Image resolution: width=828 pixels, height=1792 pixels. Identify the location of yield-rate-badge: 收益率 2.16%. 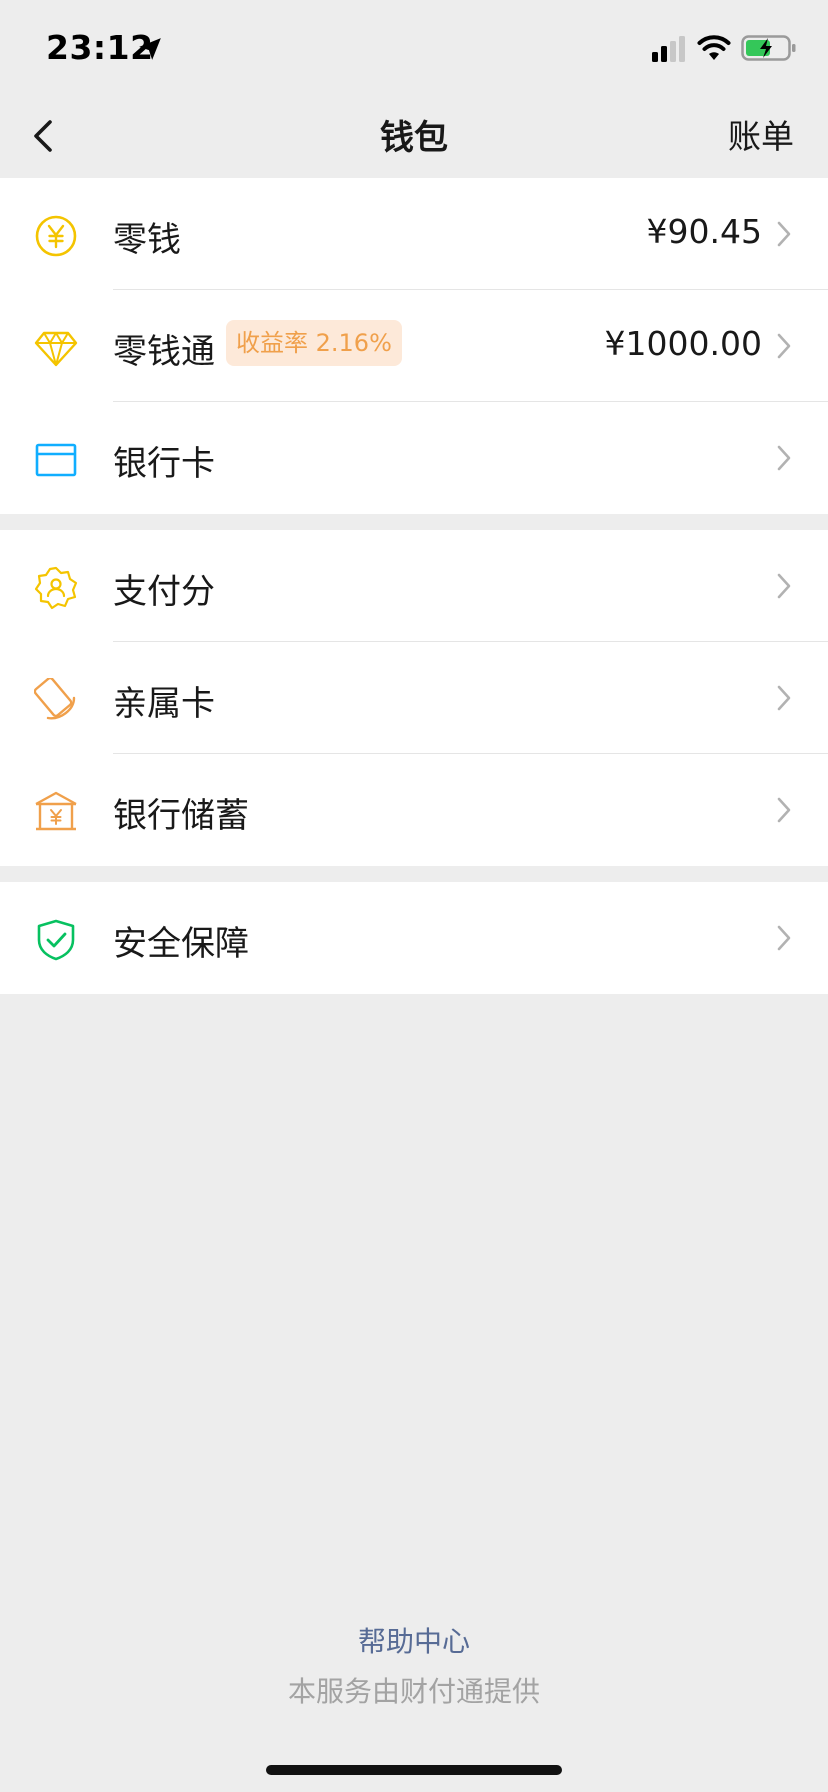
(314, 343).